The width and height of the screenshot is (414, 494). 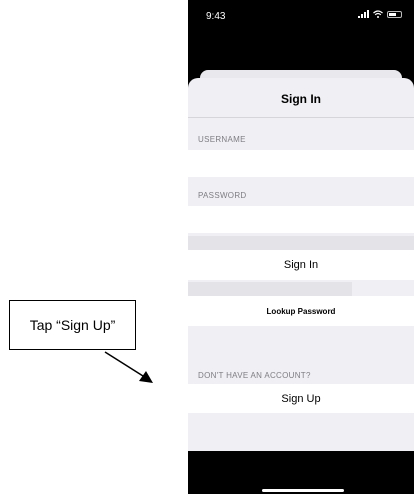 What do you see at coordinates (301, 117) in the screenshot?
I see `nav-divider` at bounding box center [301, 117].